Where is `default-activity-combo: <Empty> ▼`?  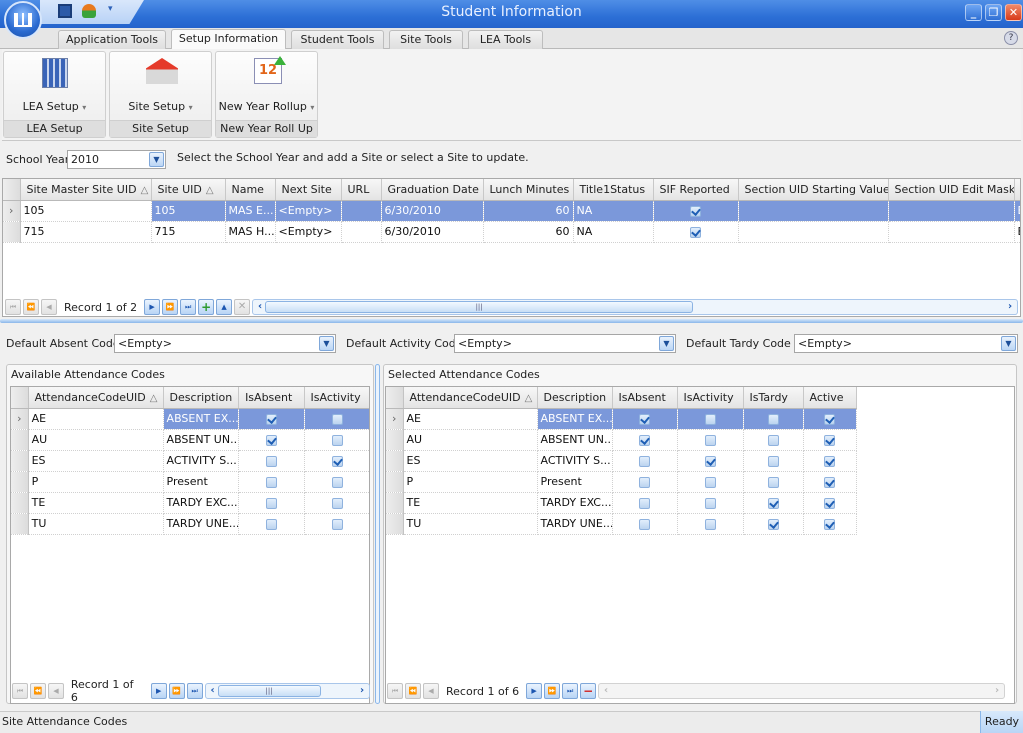 default-activity-combo: <Empty> ▼ is located at coordinates (565, 343).